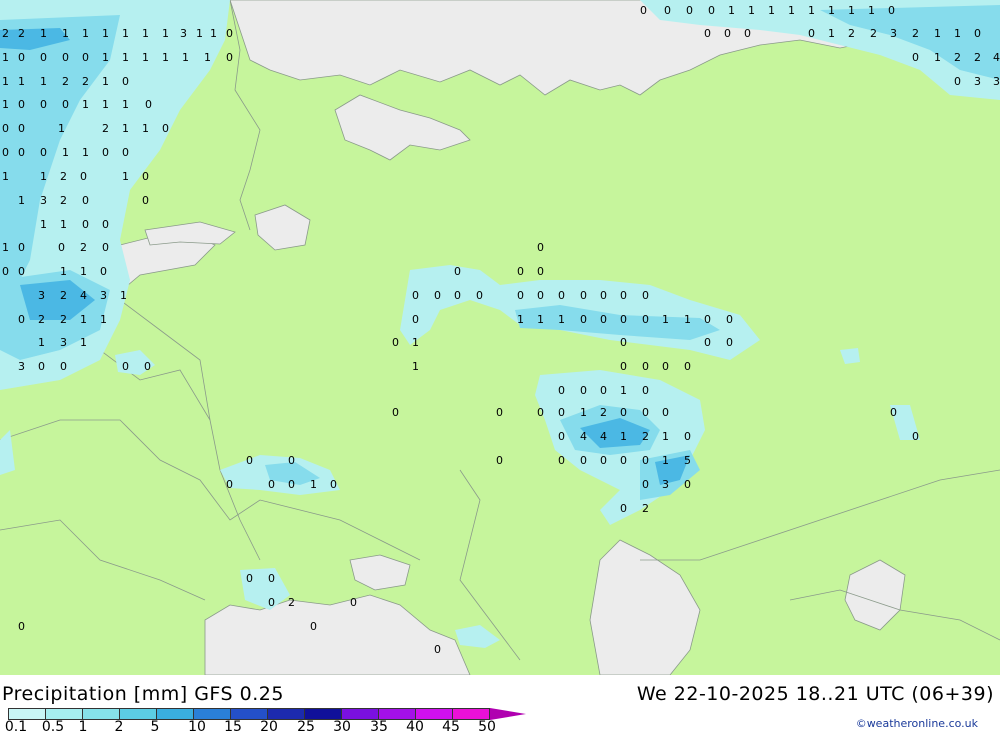 The image size is (1000, 735). Describe the element at coordinates (687, 460) in the screenshot. I see `value-label: 5` at that location.